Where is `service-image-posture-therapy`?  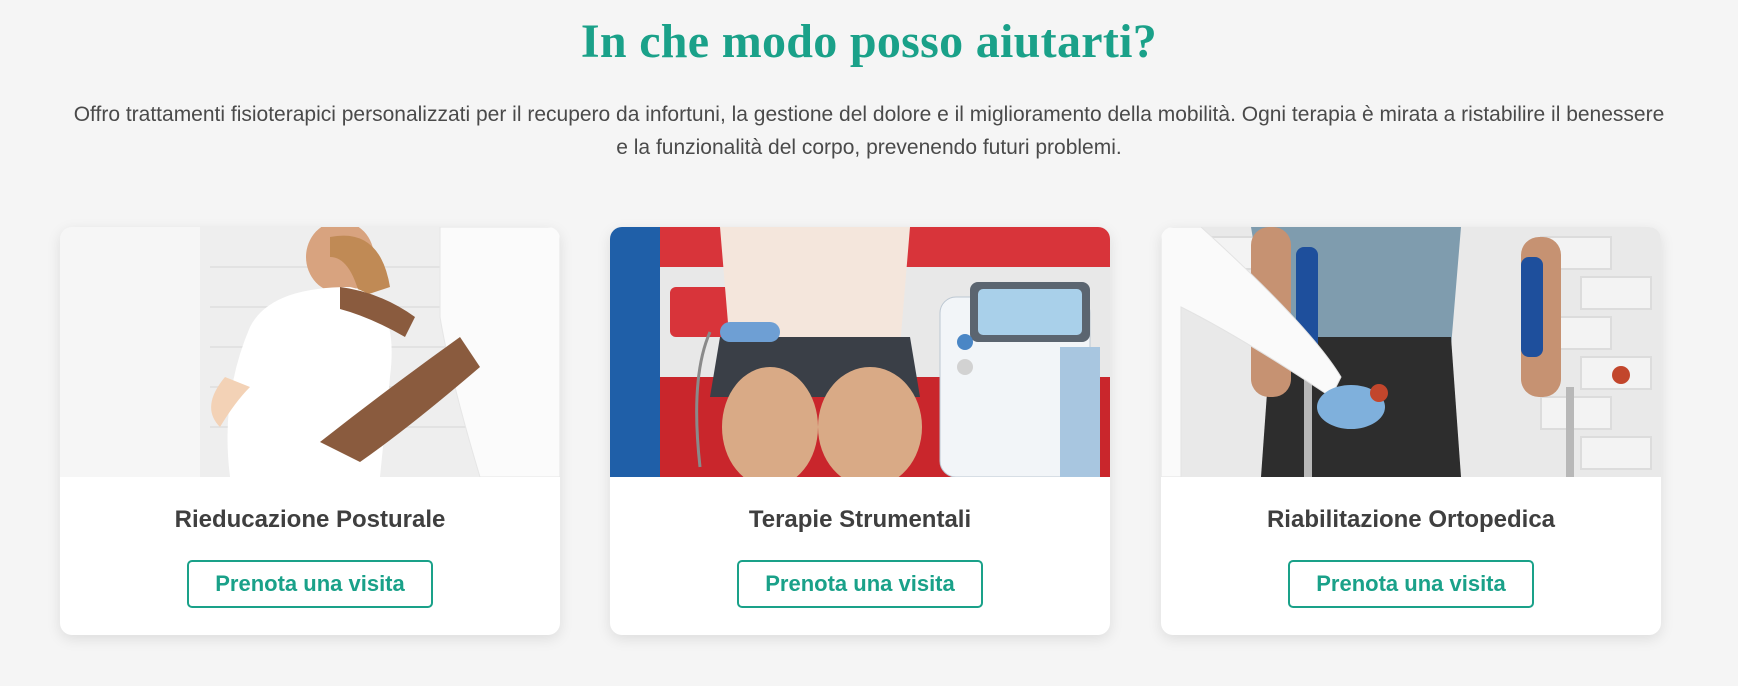 service-image-posture-therapy is located at coordinates (310, 352).